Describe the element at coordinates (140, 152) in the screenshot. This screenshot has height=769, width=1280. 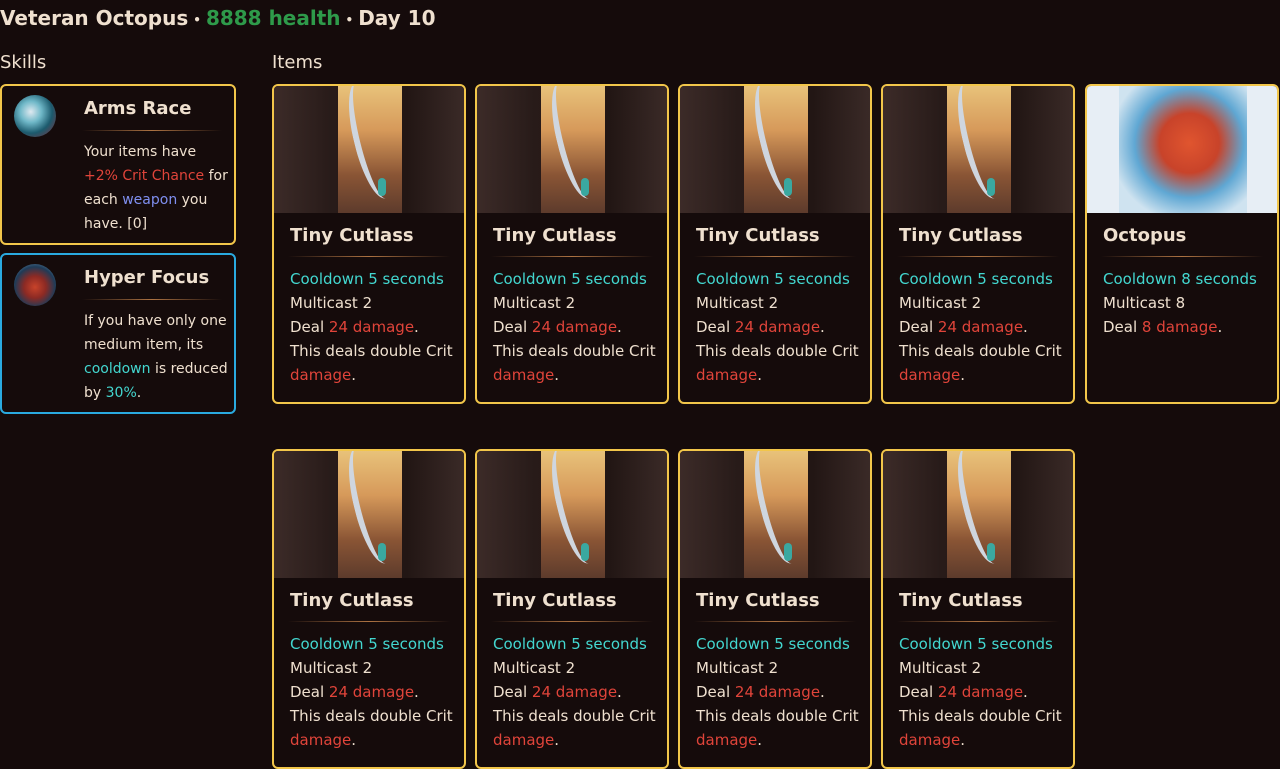
I see `desc-text: Your items have` at that location.